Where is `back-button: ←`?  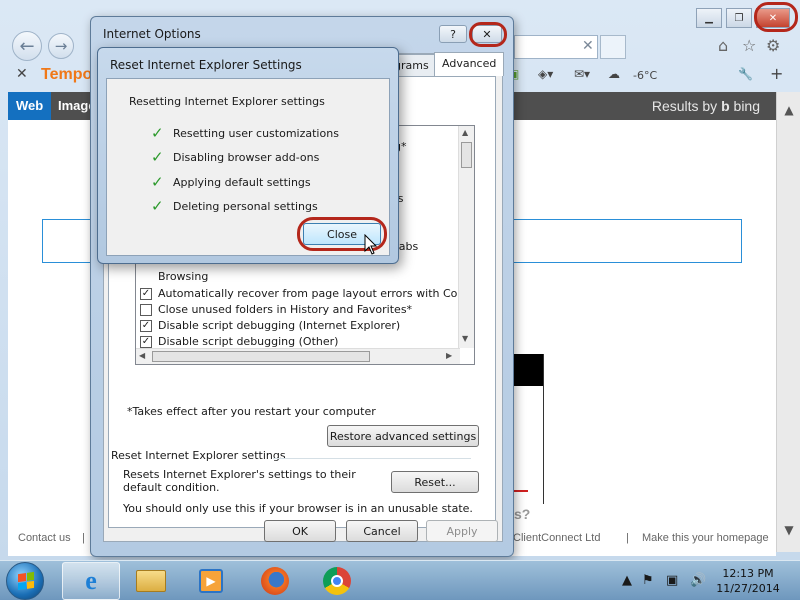
back-button: ← is located at coordinates (27, 46).